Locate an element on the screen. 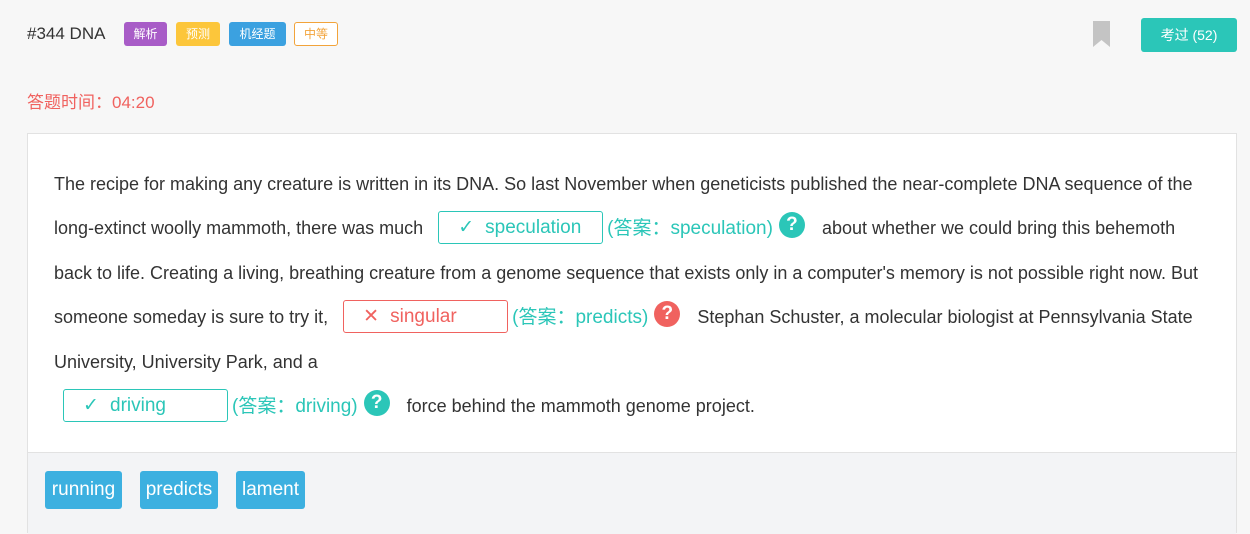  options-bar: running predicts lament is located at coordinates (632, 493).